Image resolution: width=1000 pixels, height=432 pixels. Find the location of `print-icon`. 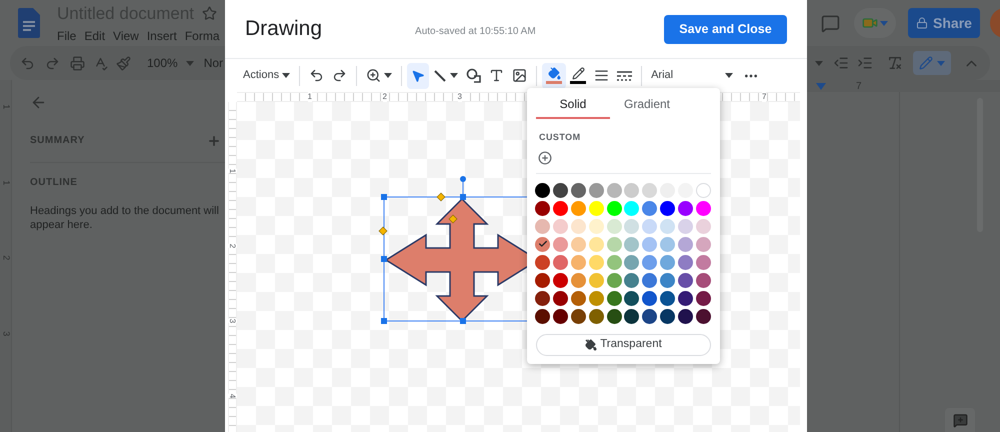

print-icon is located at coordinates (77, 63).